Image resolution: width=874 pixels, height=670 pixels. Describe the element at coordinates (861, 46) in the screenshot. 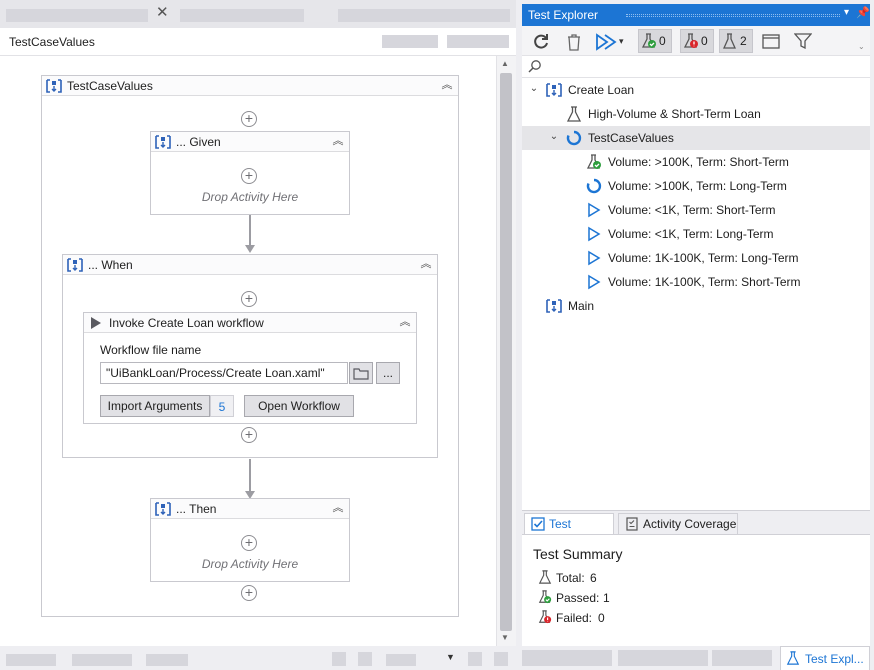

I see `overflow-icon: ⌄` at that location.